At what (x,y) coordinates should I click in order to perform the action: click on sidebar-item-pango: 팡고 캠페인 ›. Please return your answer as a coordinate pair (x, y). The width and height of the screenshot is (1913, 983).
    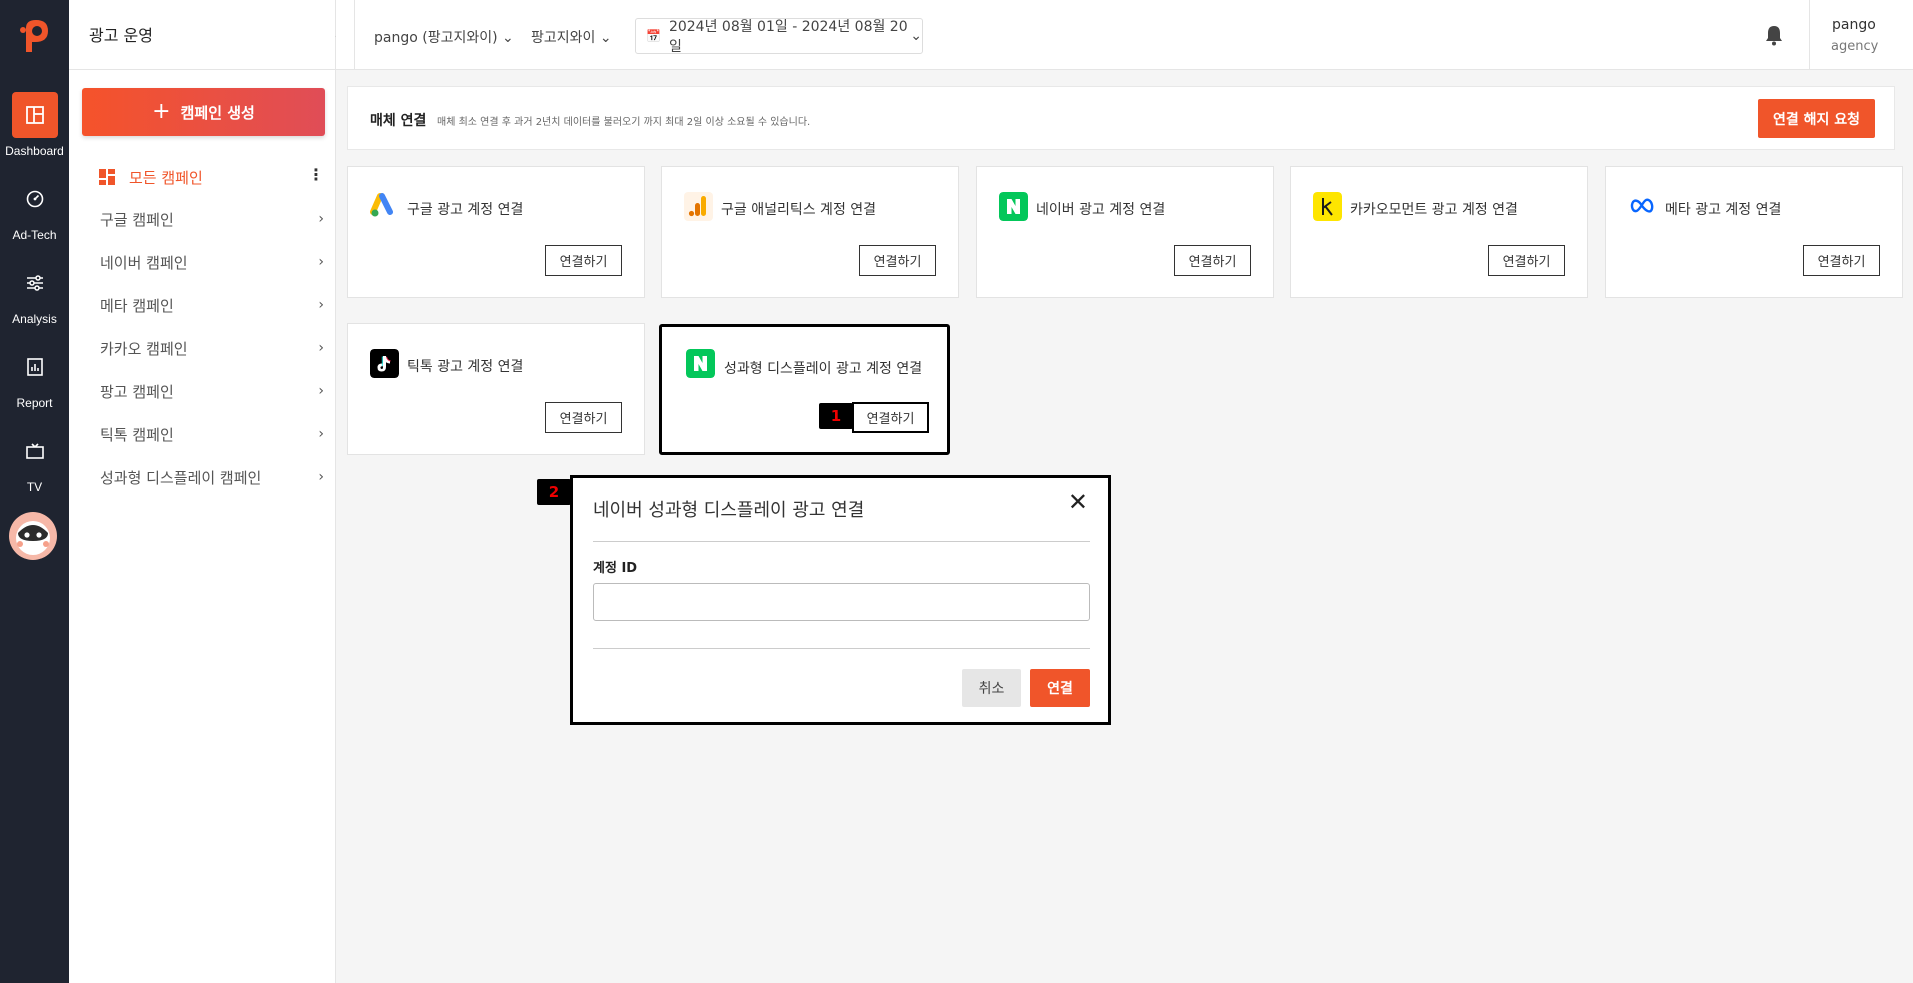
    Looking at the image, I should click on (212, 391).